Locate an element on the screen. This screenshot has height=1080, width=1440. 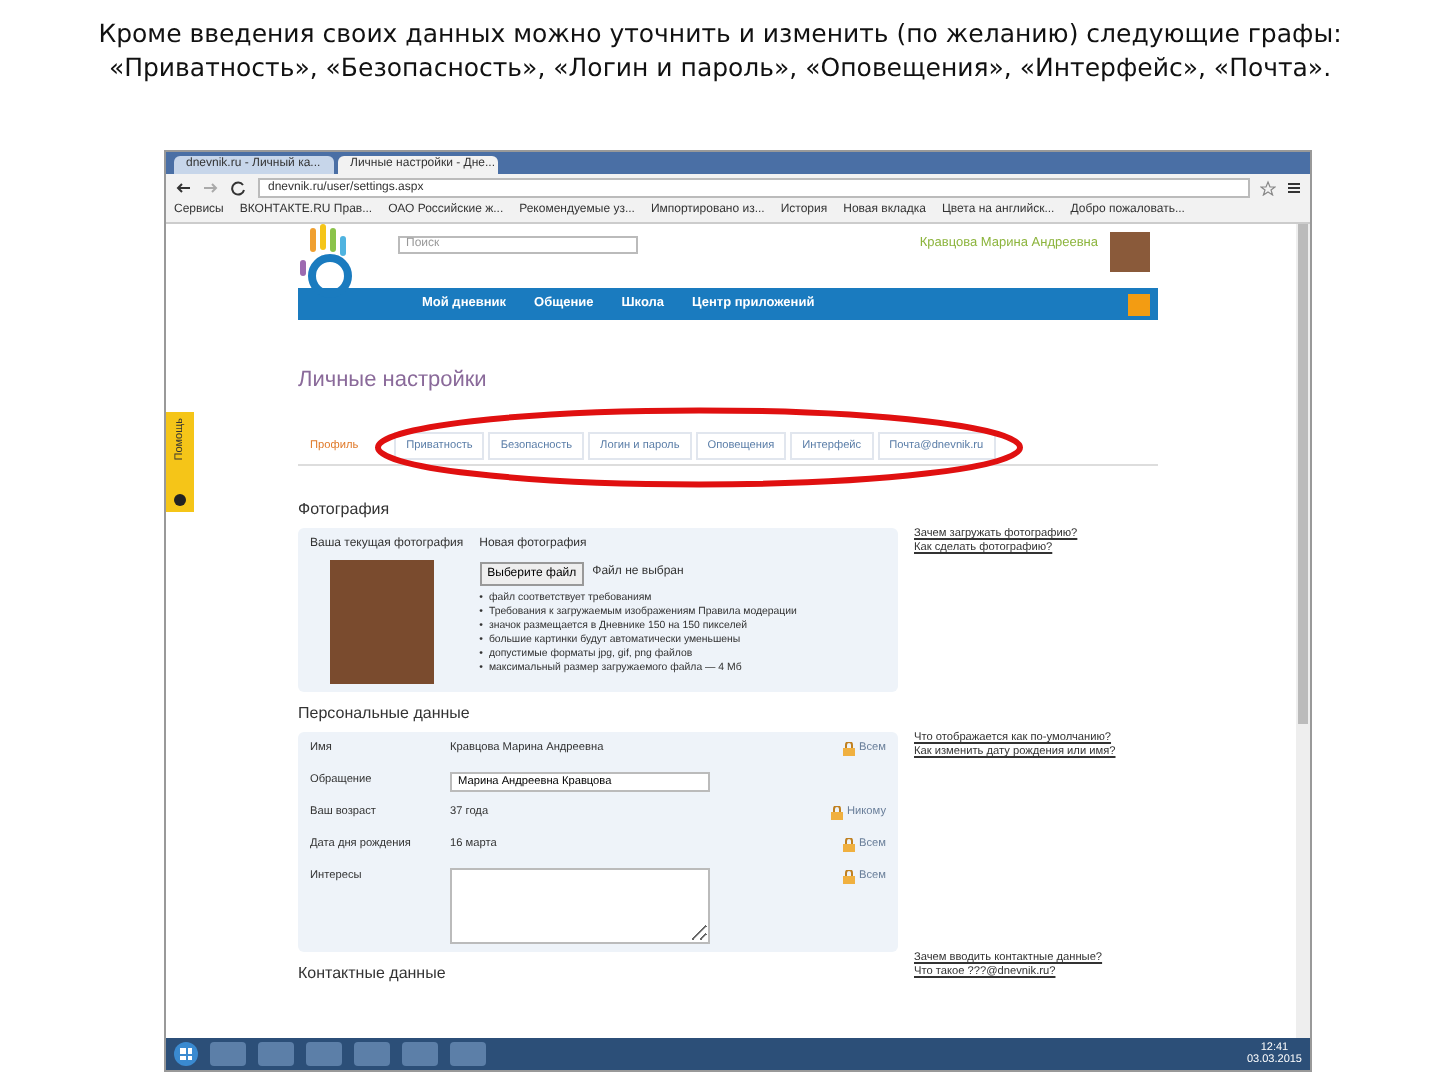
help-dot-icon is located at coordinates (180, 500).